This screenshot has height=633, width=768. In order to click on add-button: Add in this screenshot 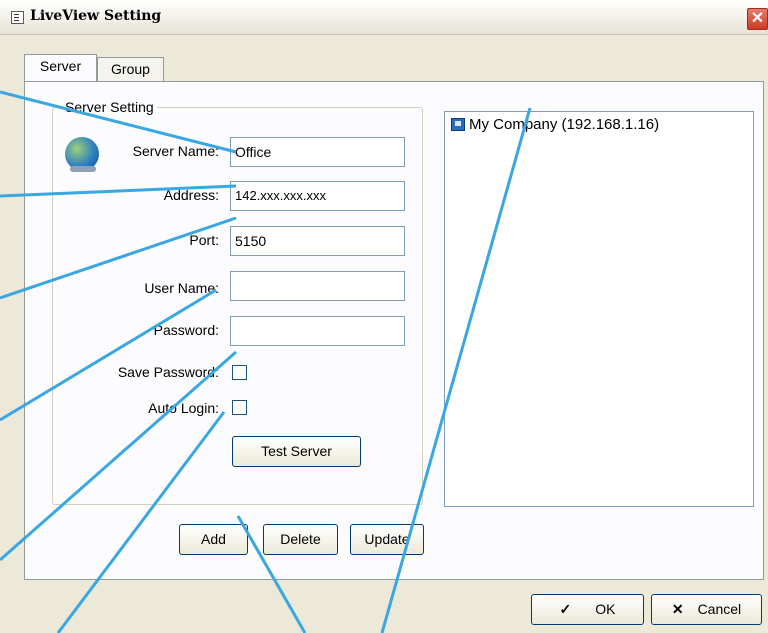, I will do `click(213, 539)`.